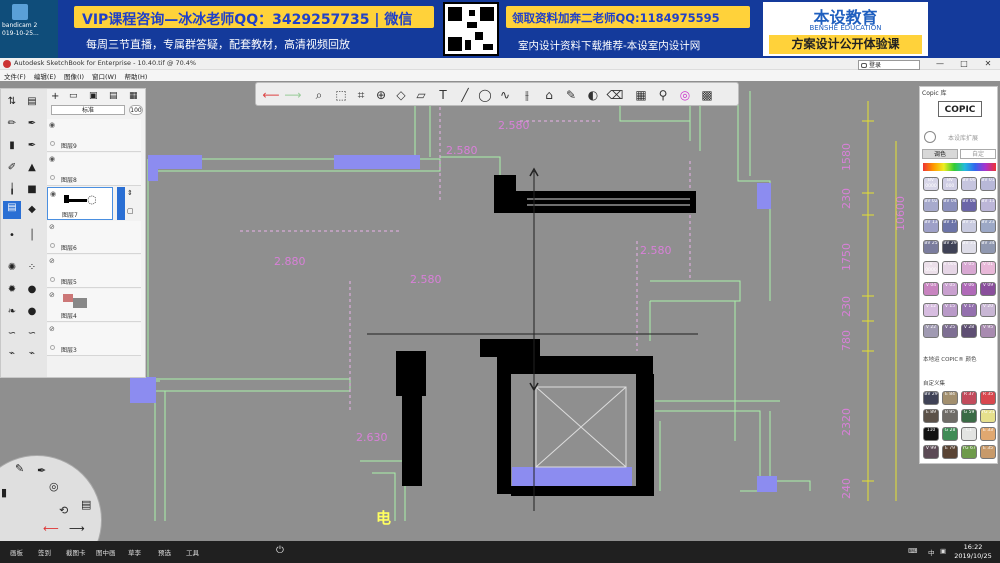 Image resolution: width=1000 pixels, height=563 pixels. Describe the element at coordinates (12, 334) in the screenshot. I see `brush-wave-icon: ∽` at that location.